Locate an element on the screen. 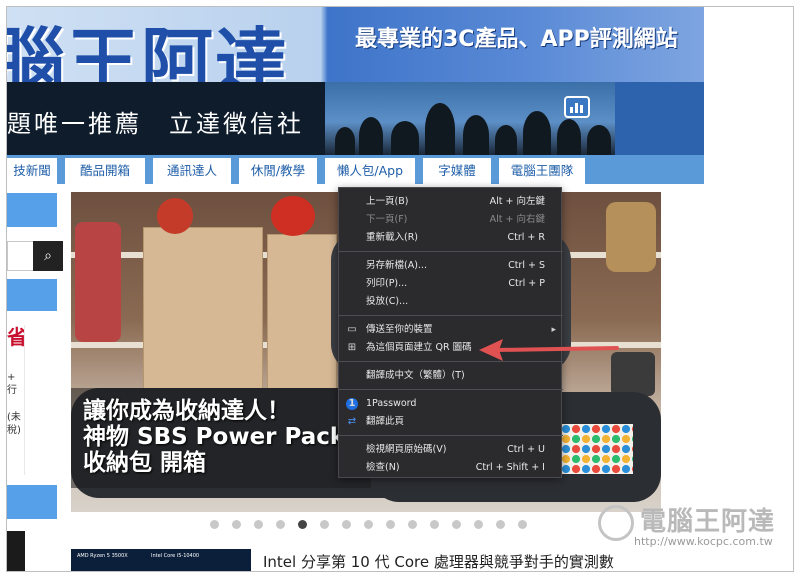 This screenshot has width=800, height=578. article-thumbnail: AMD Ryzen 5 3500X Intel Core i5-10400 is located at coordinates (161, 560).